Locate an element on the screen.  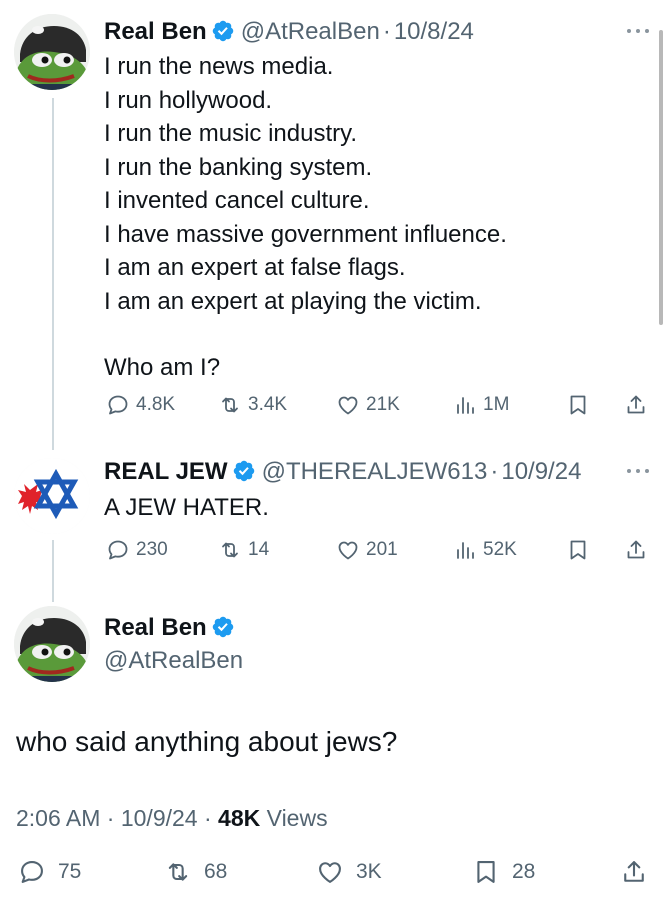
bookmark-button: 28 is located at coordinates (503, 872).